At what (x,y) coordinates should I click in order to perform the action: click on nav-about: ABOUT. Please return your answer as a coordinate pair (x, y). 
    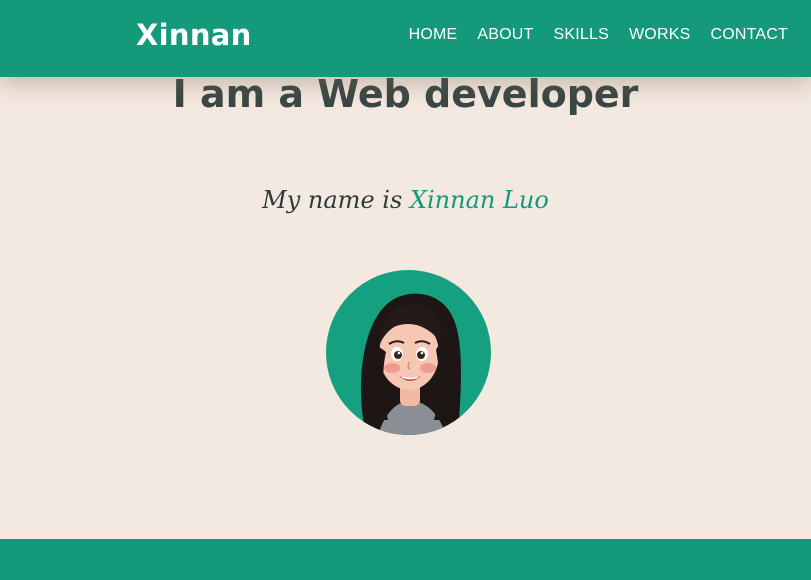
    Looking at the image, I should click on (505, 35).